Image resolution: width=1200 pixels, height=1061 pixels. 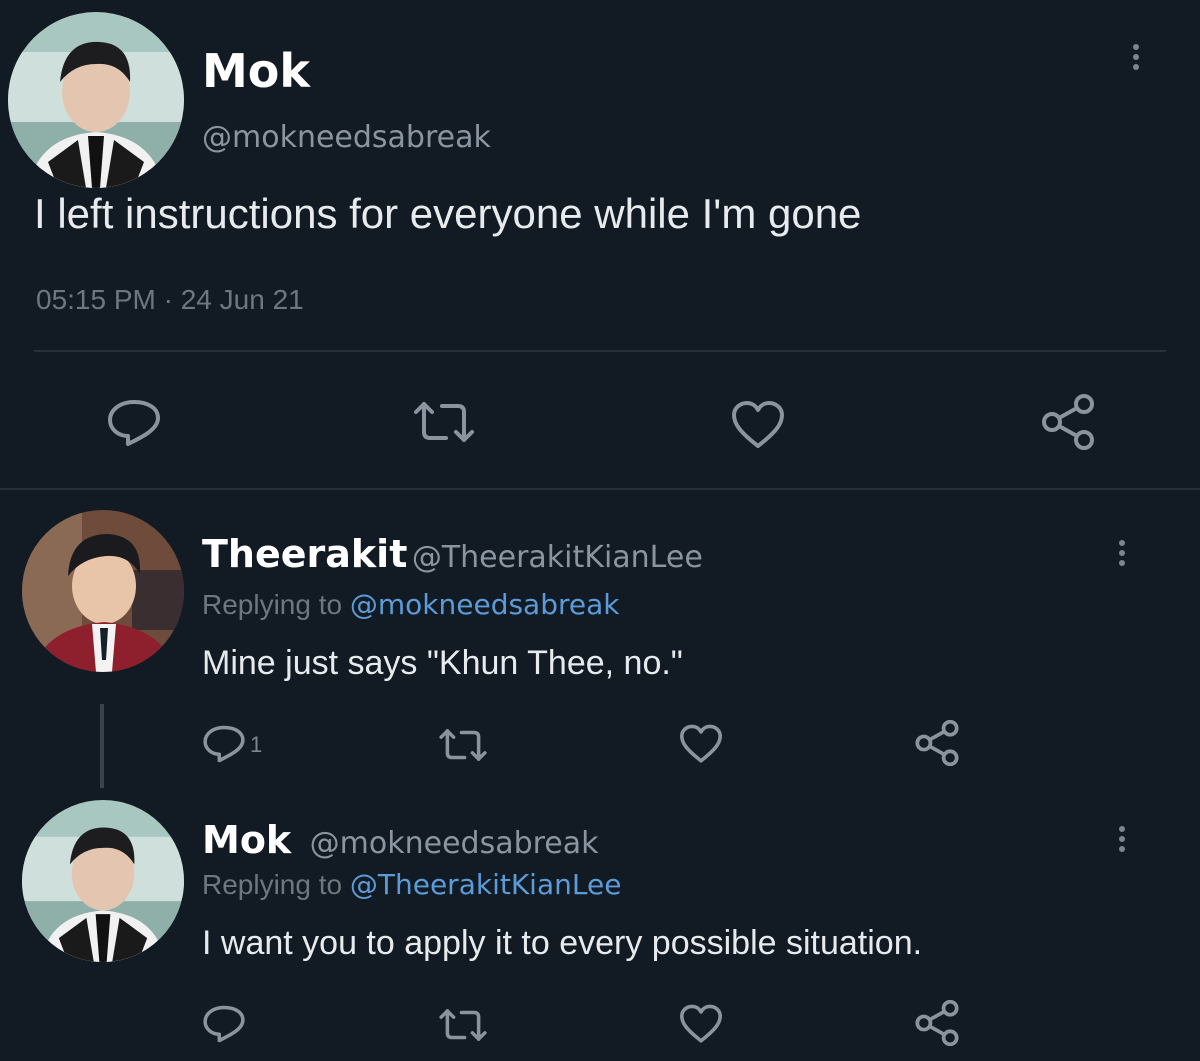 I want to click on replying-mention: @TheerakitKianLee, so click(x=486, y=884).